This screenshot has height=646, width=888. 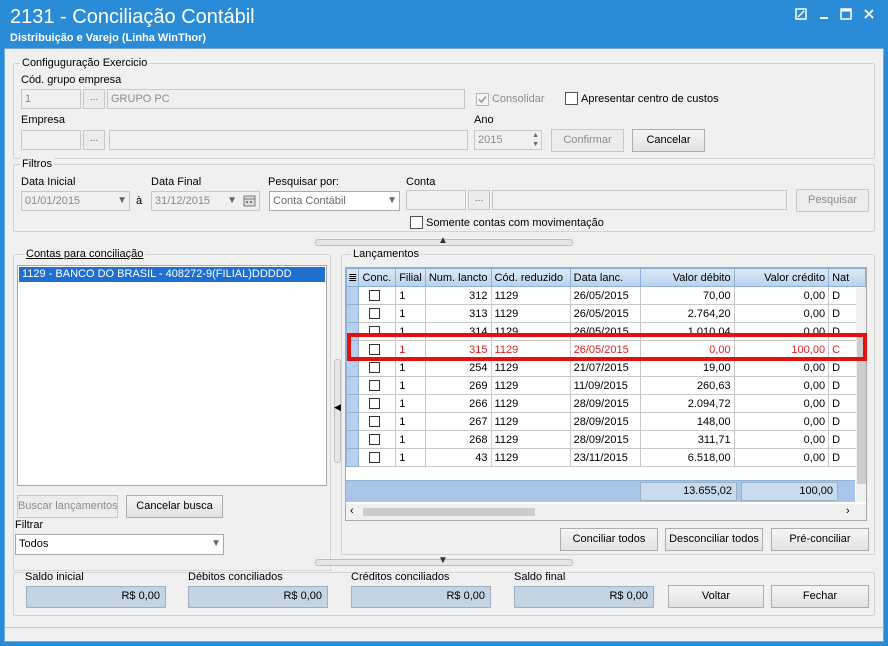 What do you see at coordinates (458, 457) in the screenshot?
I see `num-lancto-cell: 43` at bounding box center [458, 457].